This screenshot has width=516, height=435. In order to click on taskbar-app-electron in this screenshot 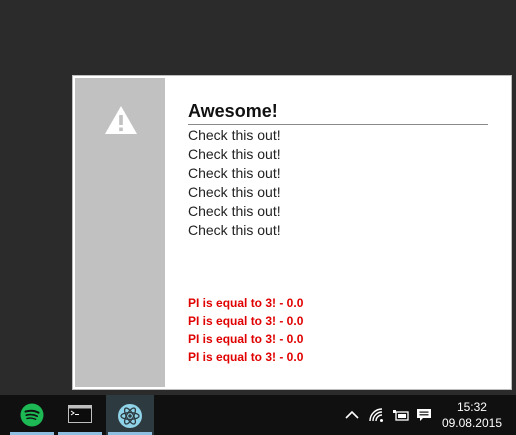, I will do `click(130, 415)`.